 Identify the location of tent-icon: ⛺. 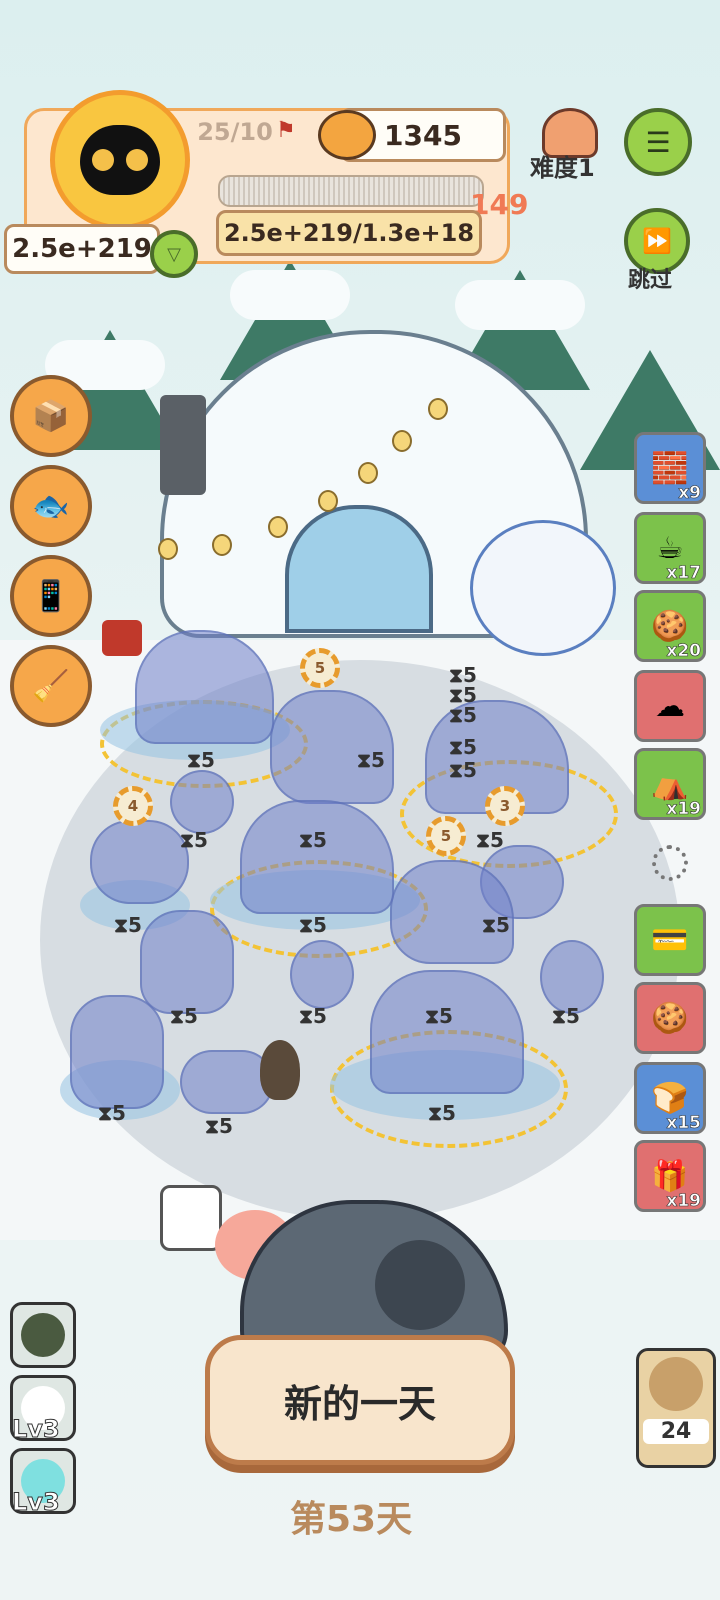
(670, 784).